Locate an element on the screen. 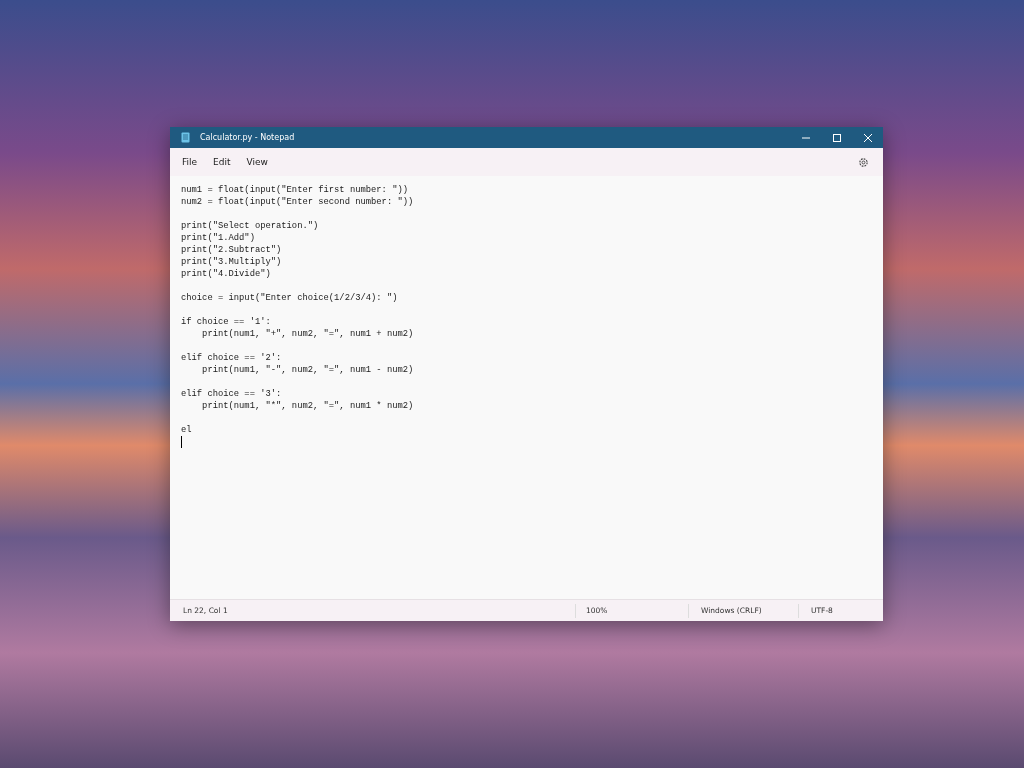 Image resolution: width=1024 pixels, height=768 pixels. window-title: Calculator.py - Notepad is located at coordinates (248, 137).